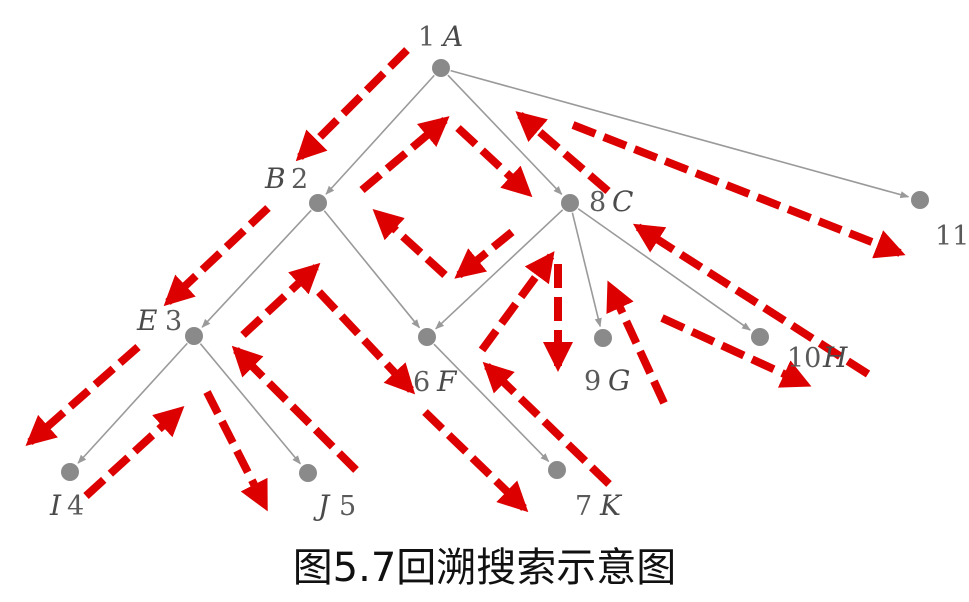 The image size is (969, 602). I want to click on edge-E-I, so click(132, 403).